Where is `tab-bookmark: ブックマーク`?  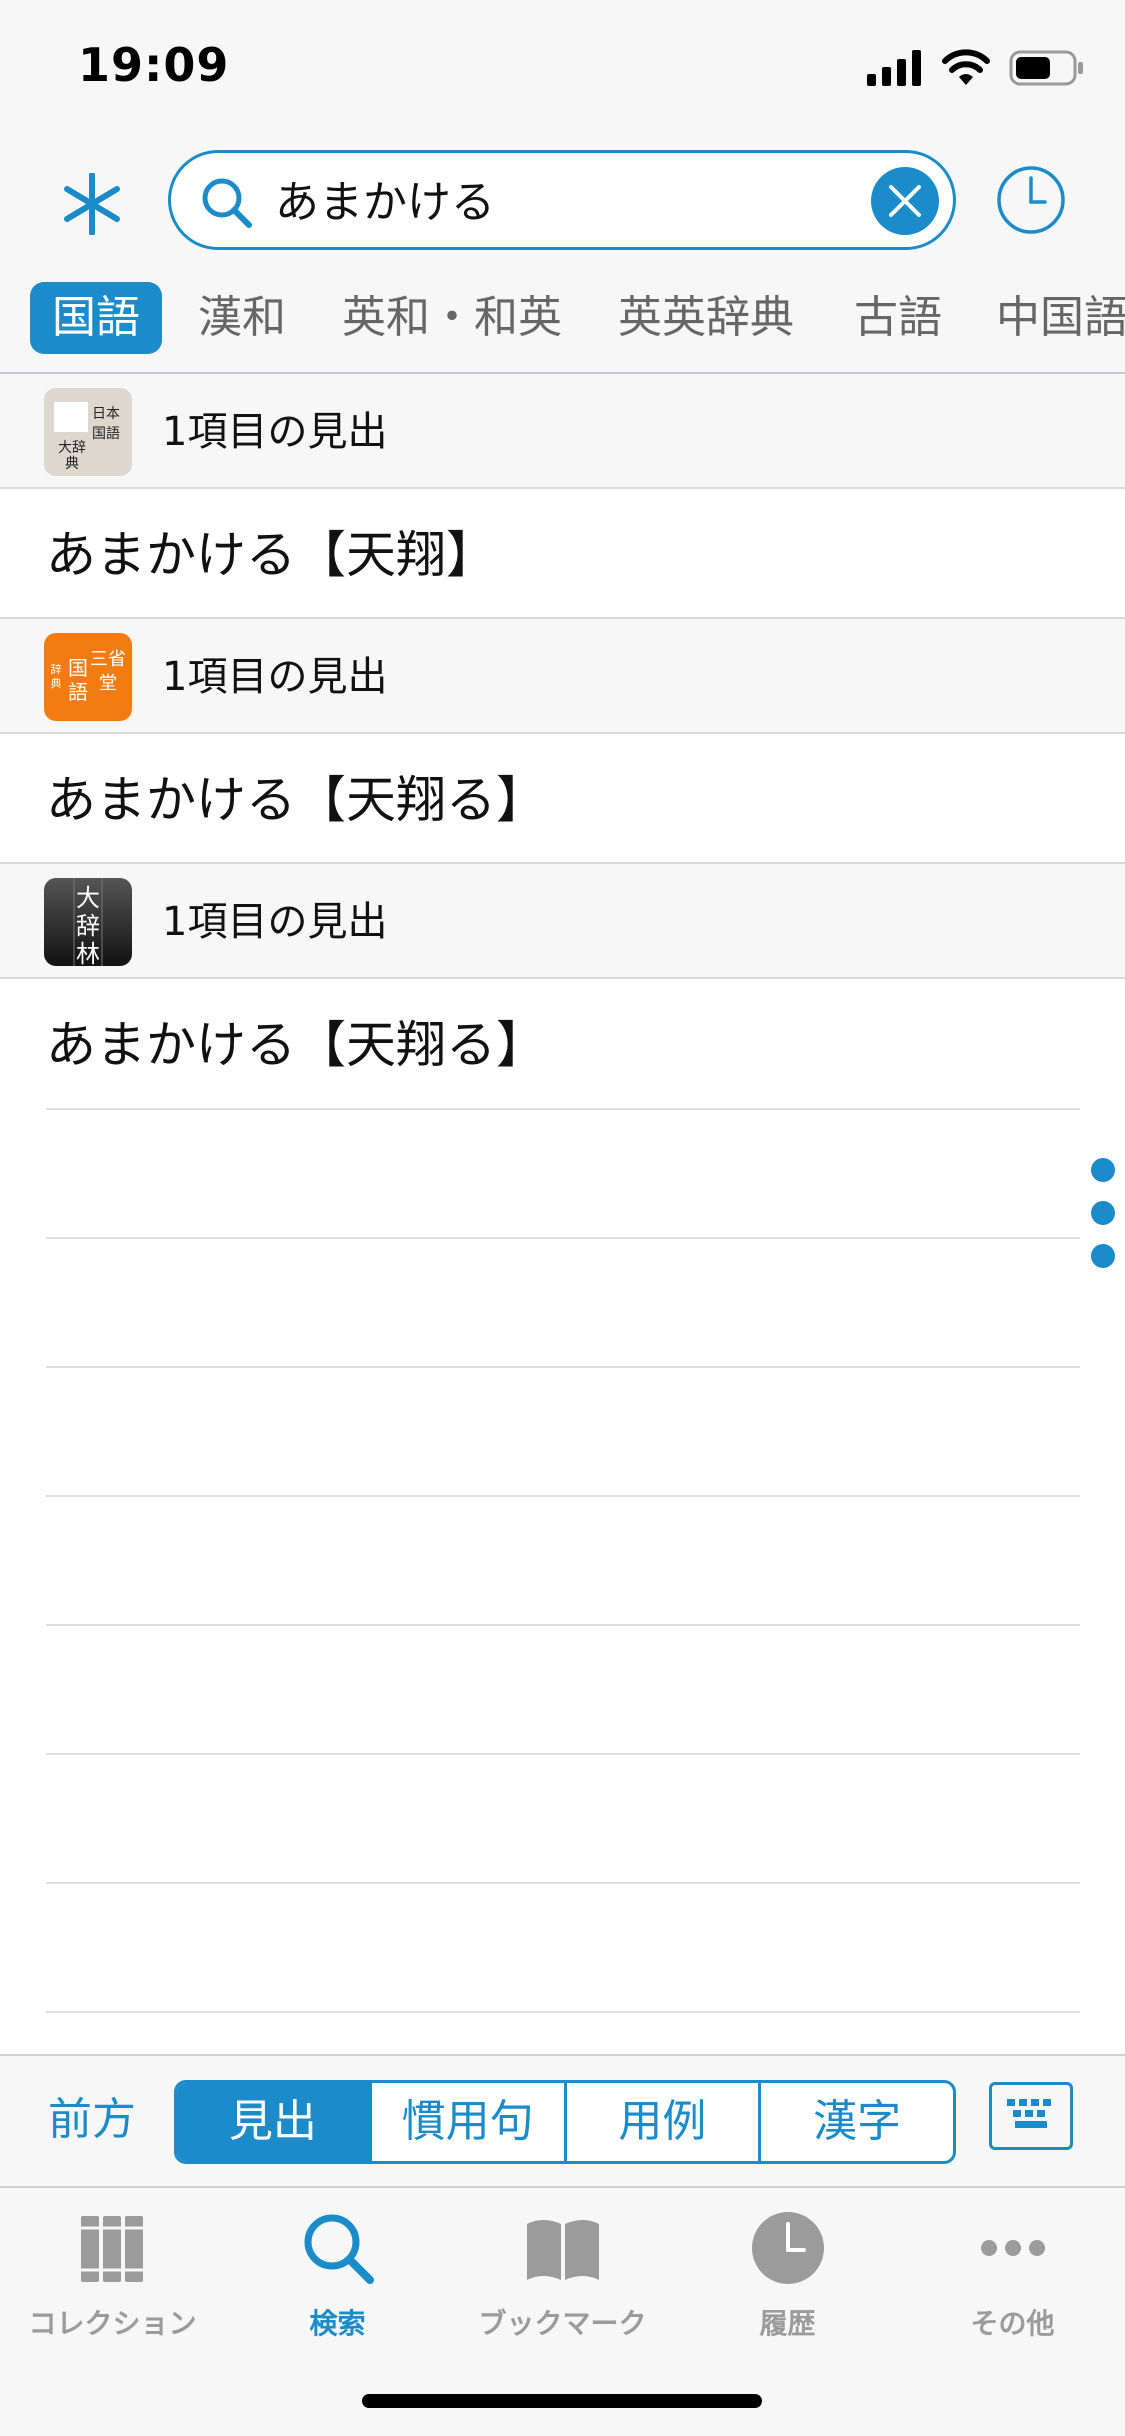 tab-bookmark: ブックマーク is located at coordinates (562, 2278).